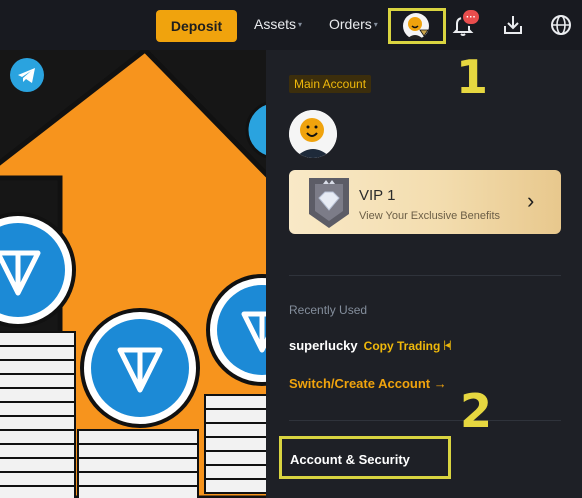 This screenshot has width=582, height=498. What do you see at coordinates (27, 75) in the screenshot?
I see `telegram-icon` at bounding box center [27, 75].